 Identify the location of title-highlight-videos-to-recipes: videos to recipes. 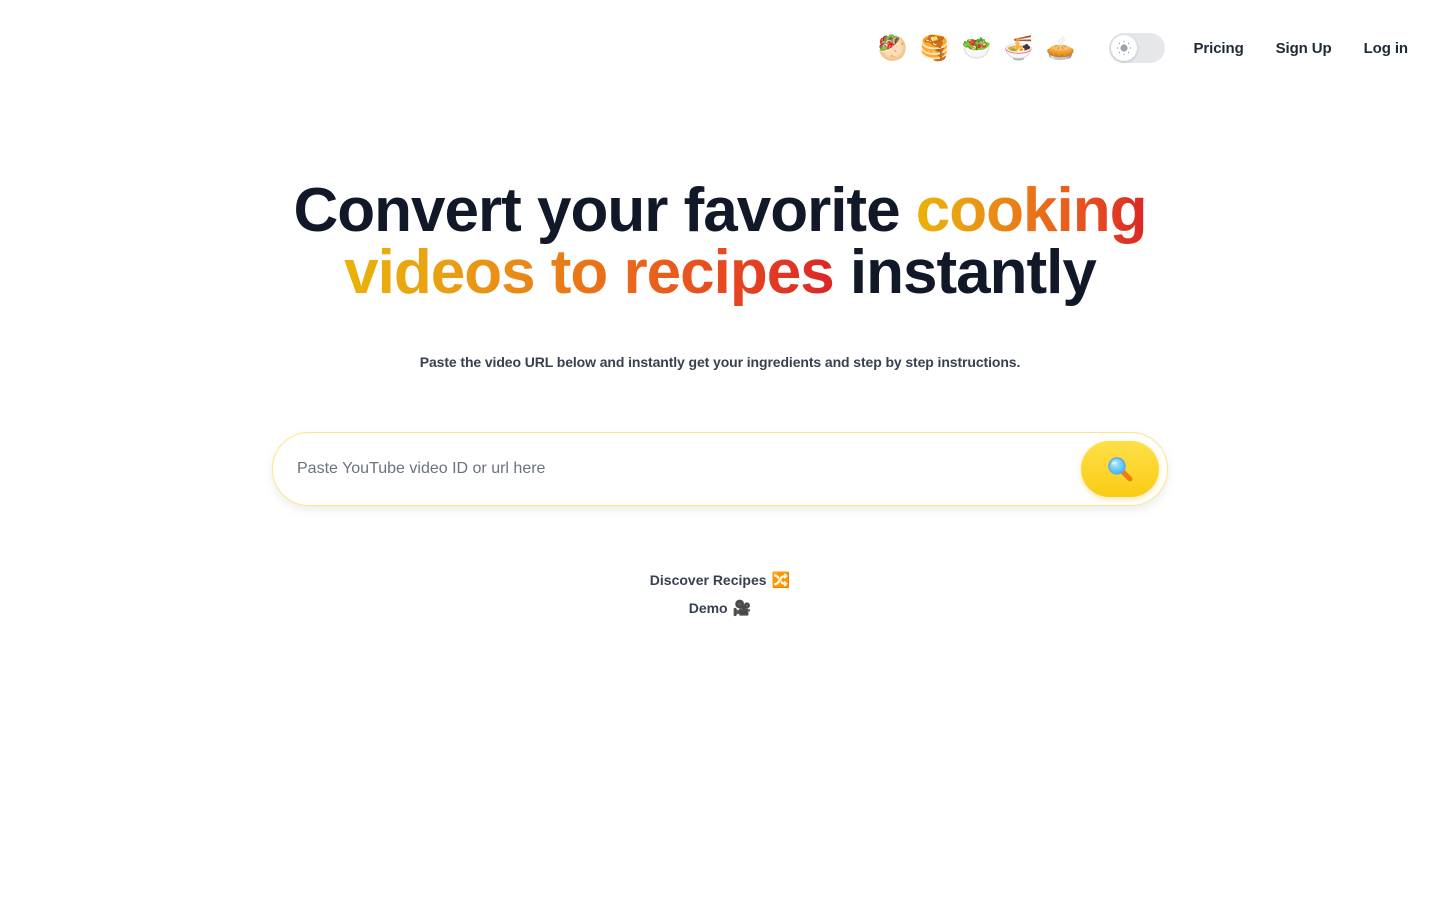
(589, 272).